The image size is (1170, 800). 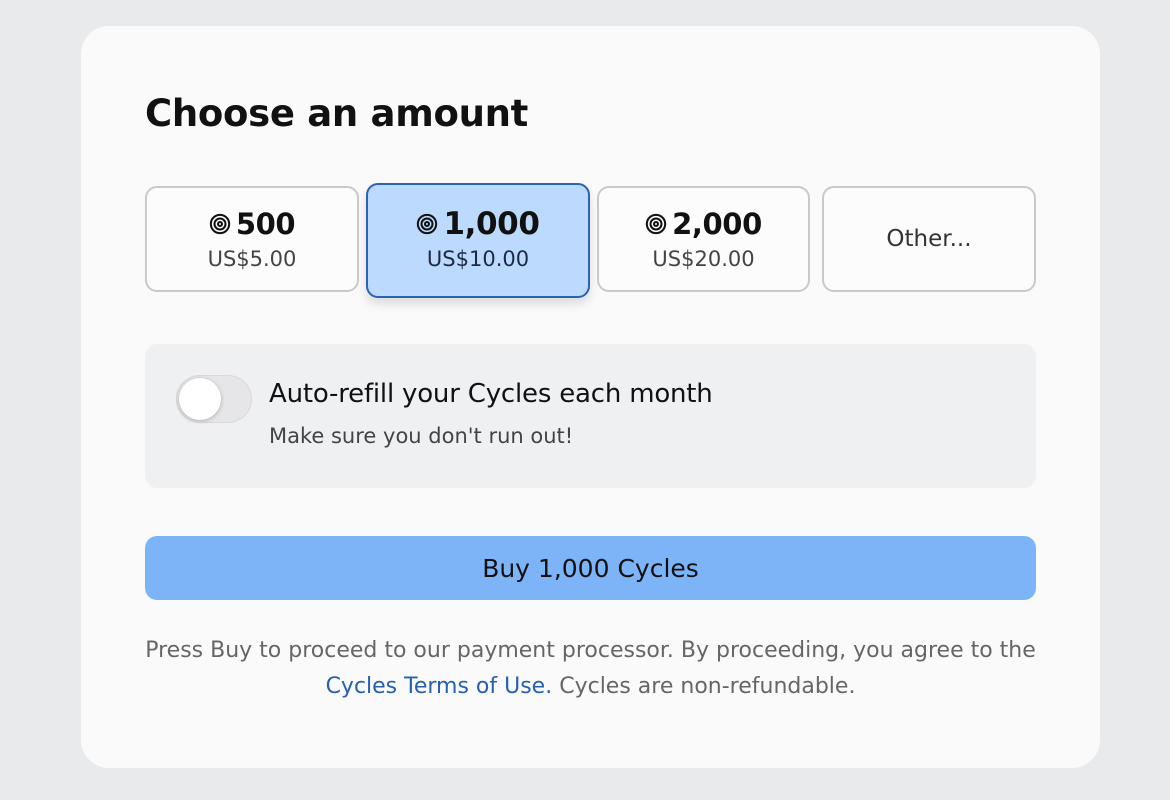 What do you see at coordinates (491, 394) in the screenshot?
I see `autorefill-title: Auto-refill your Cycles each month` at bounding box center [491, 394].